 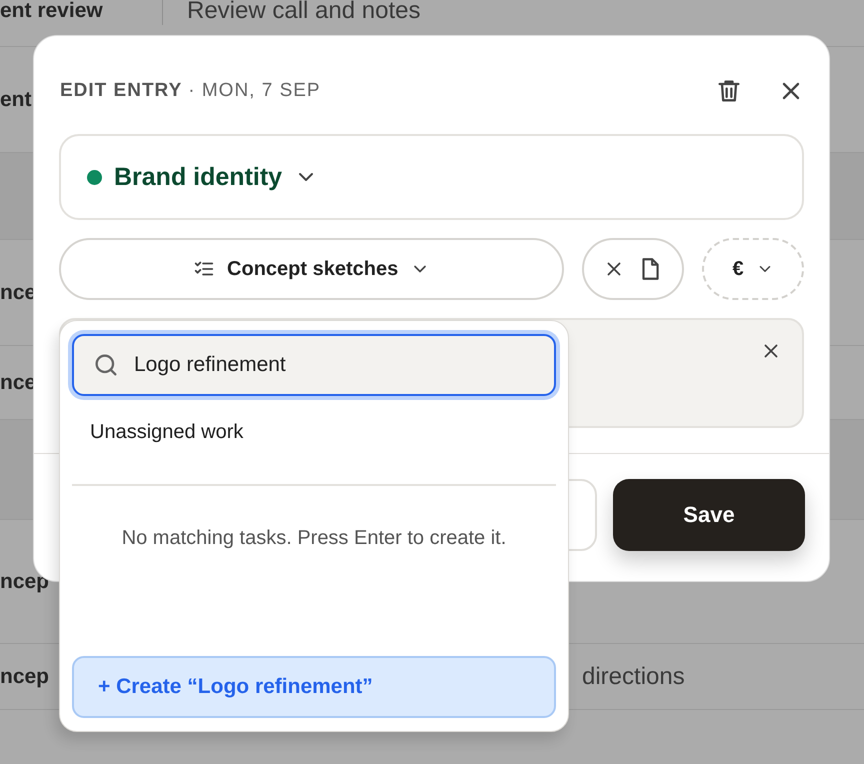 What do you see at coordinates (16, 100) in the screenshot?
I see `table-cell: ent` at bounding box center [16, 100].